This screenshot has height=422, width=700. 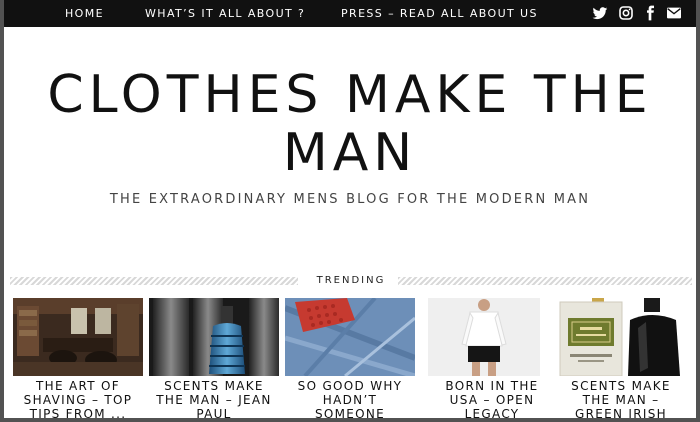 I want to click on trending-heading: TRENDING, so click(x=351, y=281).